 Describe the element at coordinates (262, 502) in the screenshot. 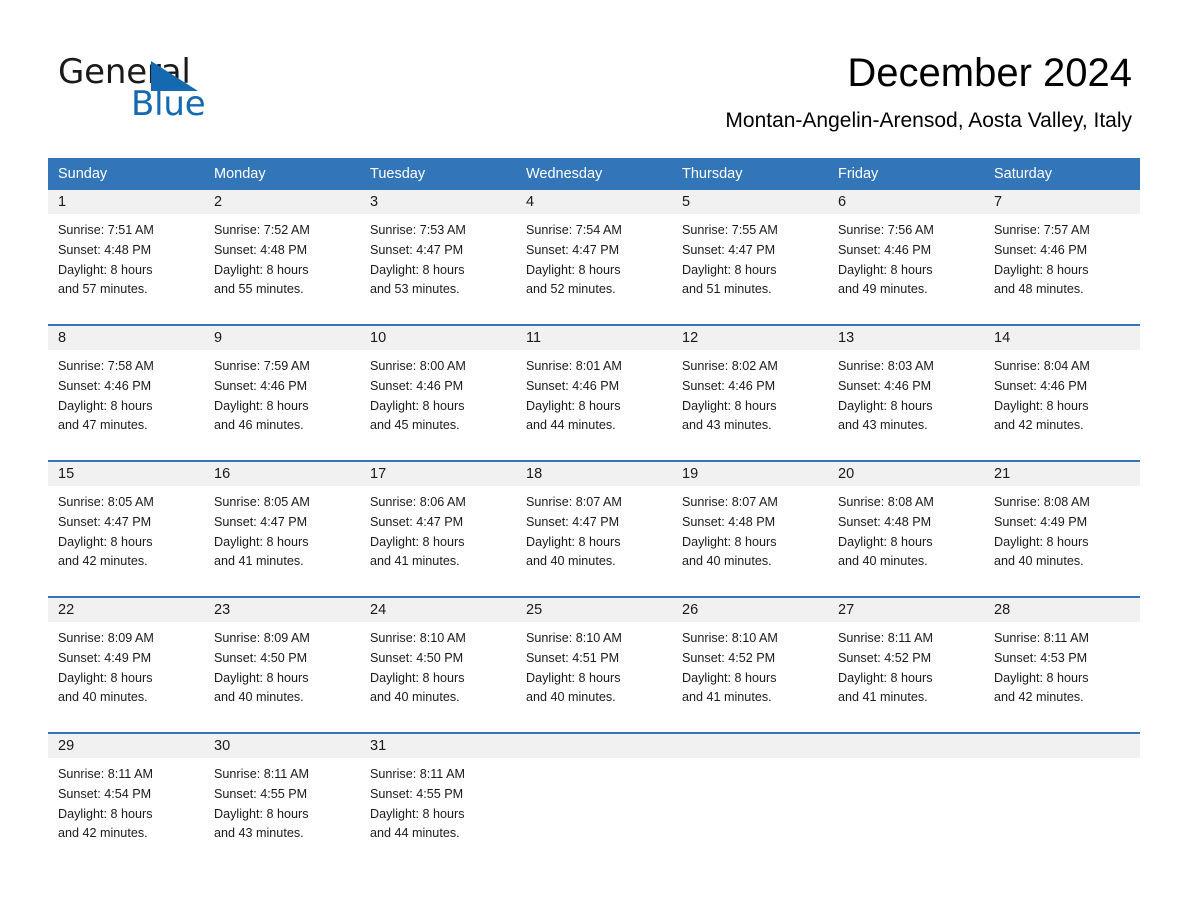

I see `sunrise-text: Sunrise: 8:05 AM` at that location.